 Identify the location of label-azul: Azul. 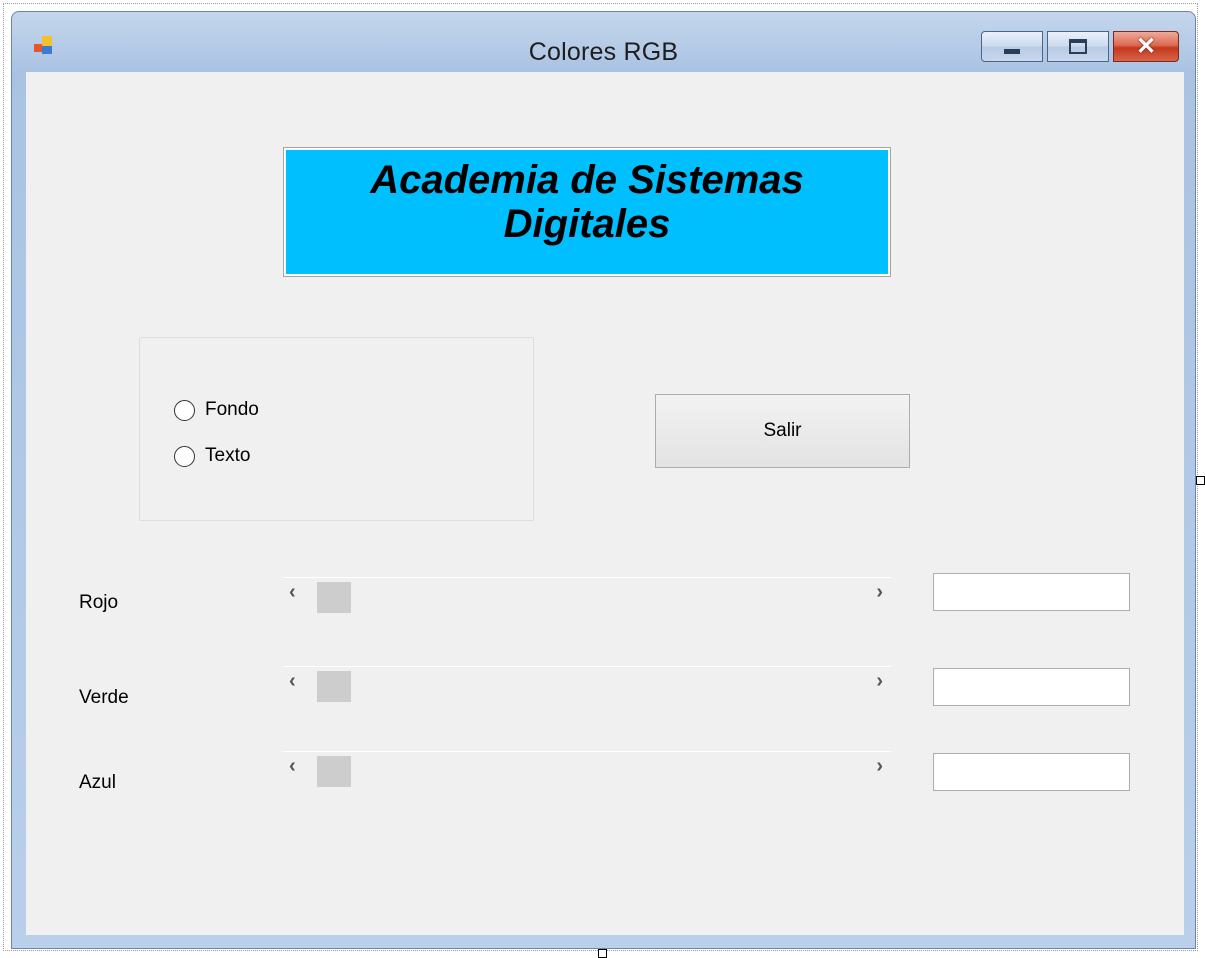
(97, 782).